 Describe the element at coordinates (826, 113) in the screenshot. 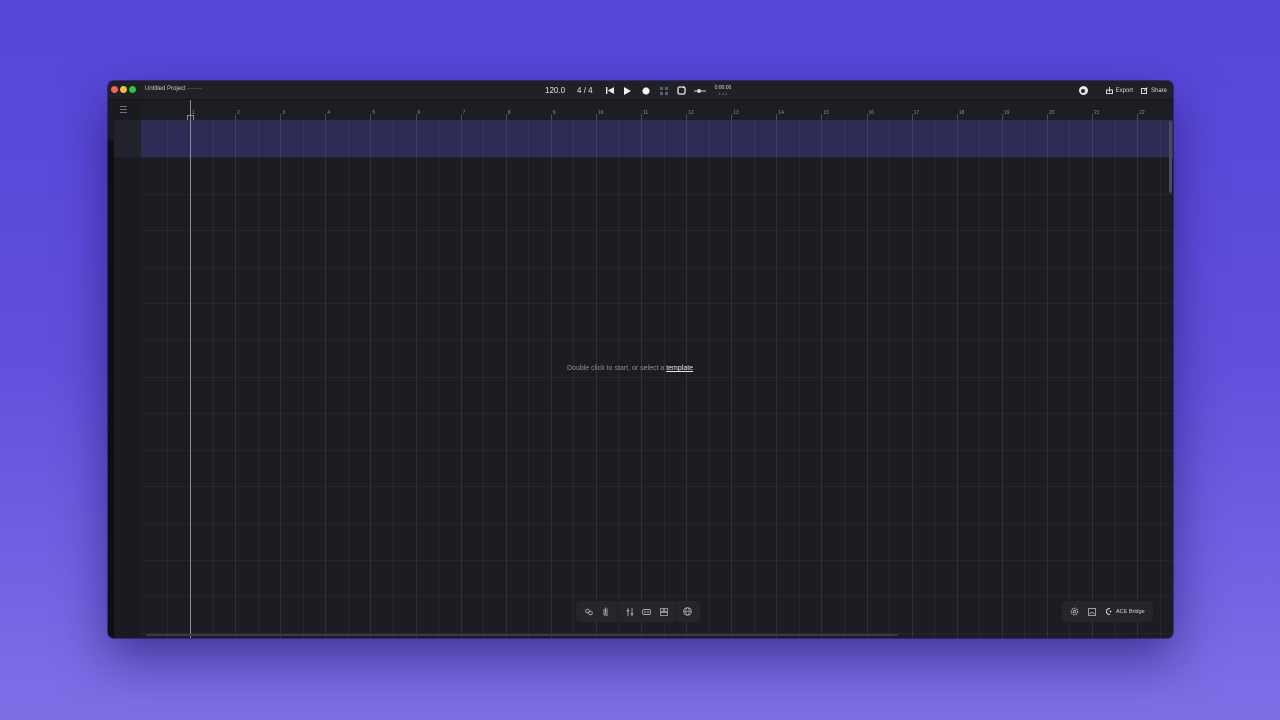

I see `ruler-bar-number: 15` at that location.